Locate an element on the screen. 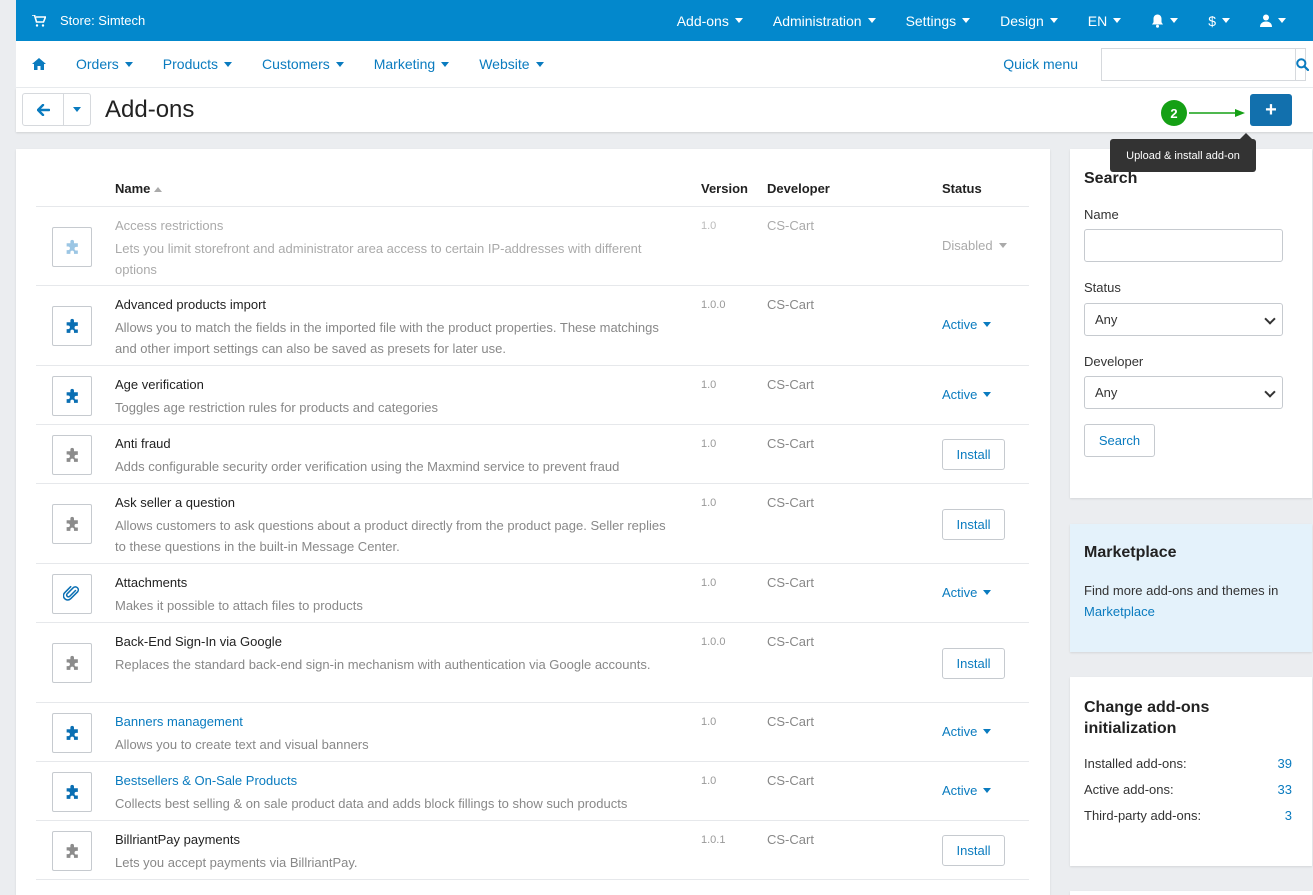 This screenshot has height=895, width=1313. addon-name: Attachments is located at coordinates (151, 582).